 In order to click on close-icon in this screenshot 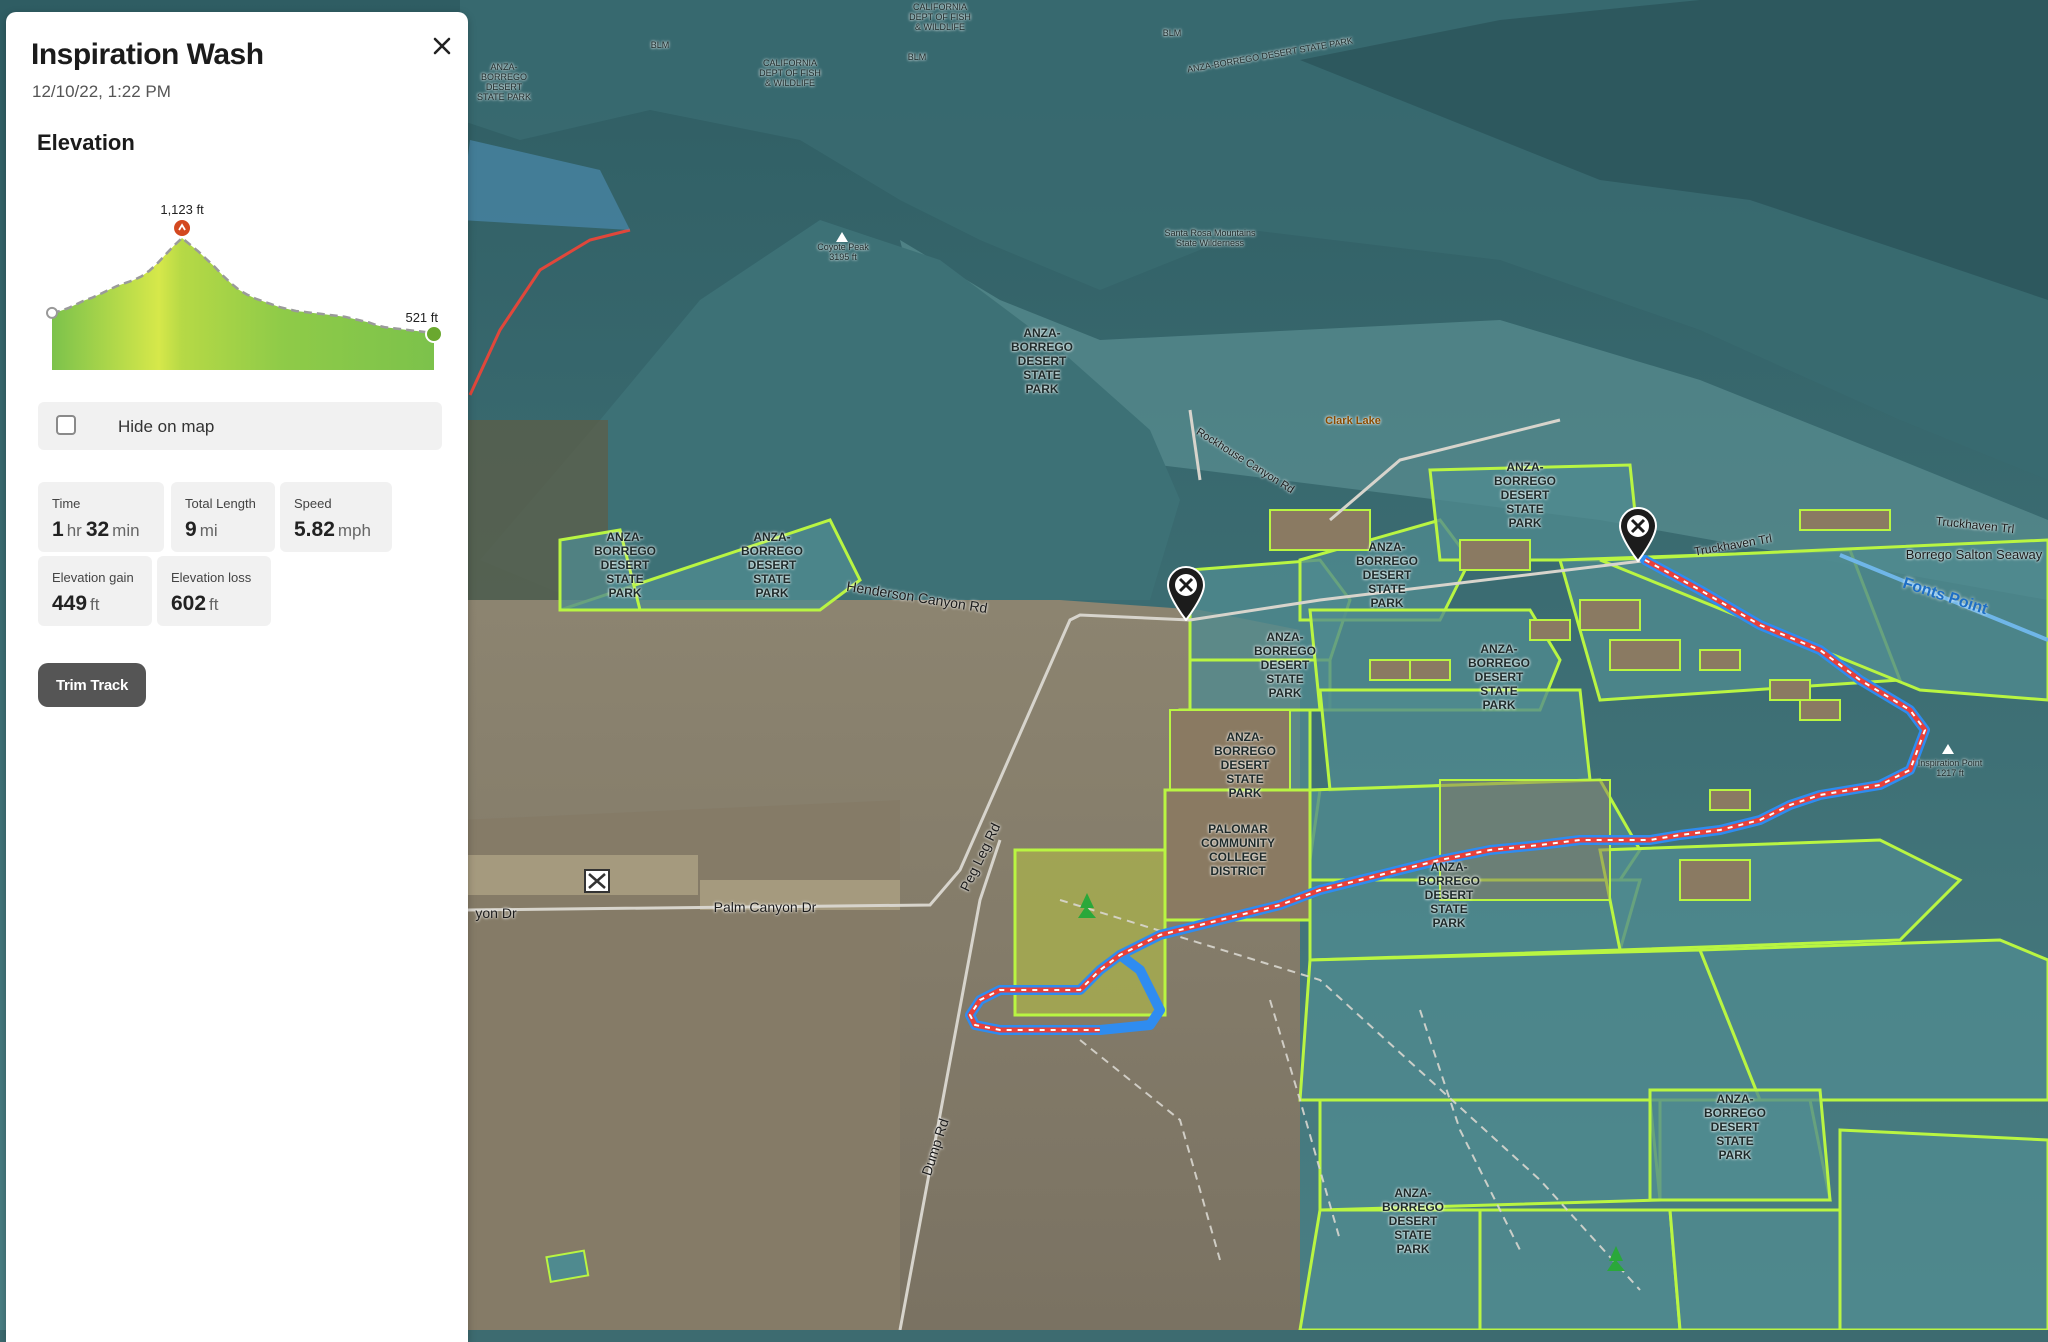, I will do `click(442, 46)`.